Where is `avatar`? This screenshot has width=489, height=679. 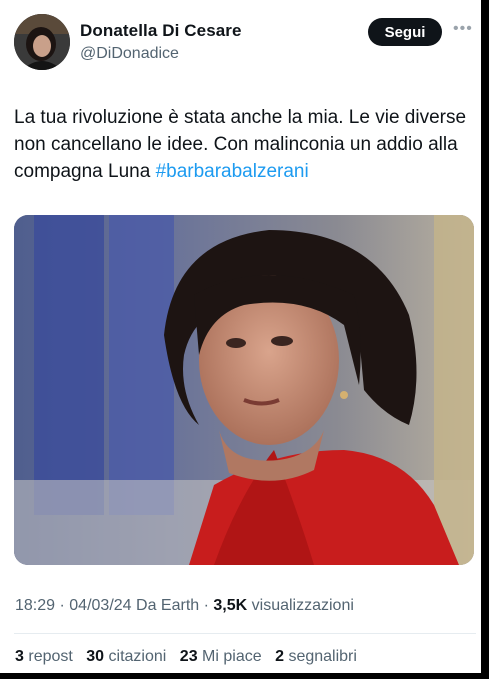
avatar is located at coordinates (42, 42).